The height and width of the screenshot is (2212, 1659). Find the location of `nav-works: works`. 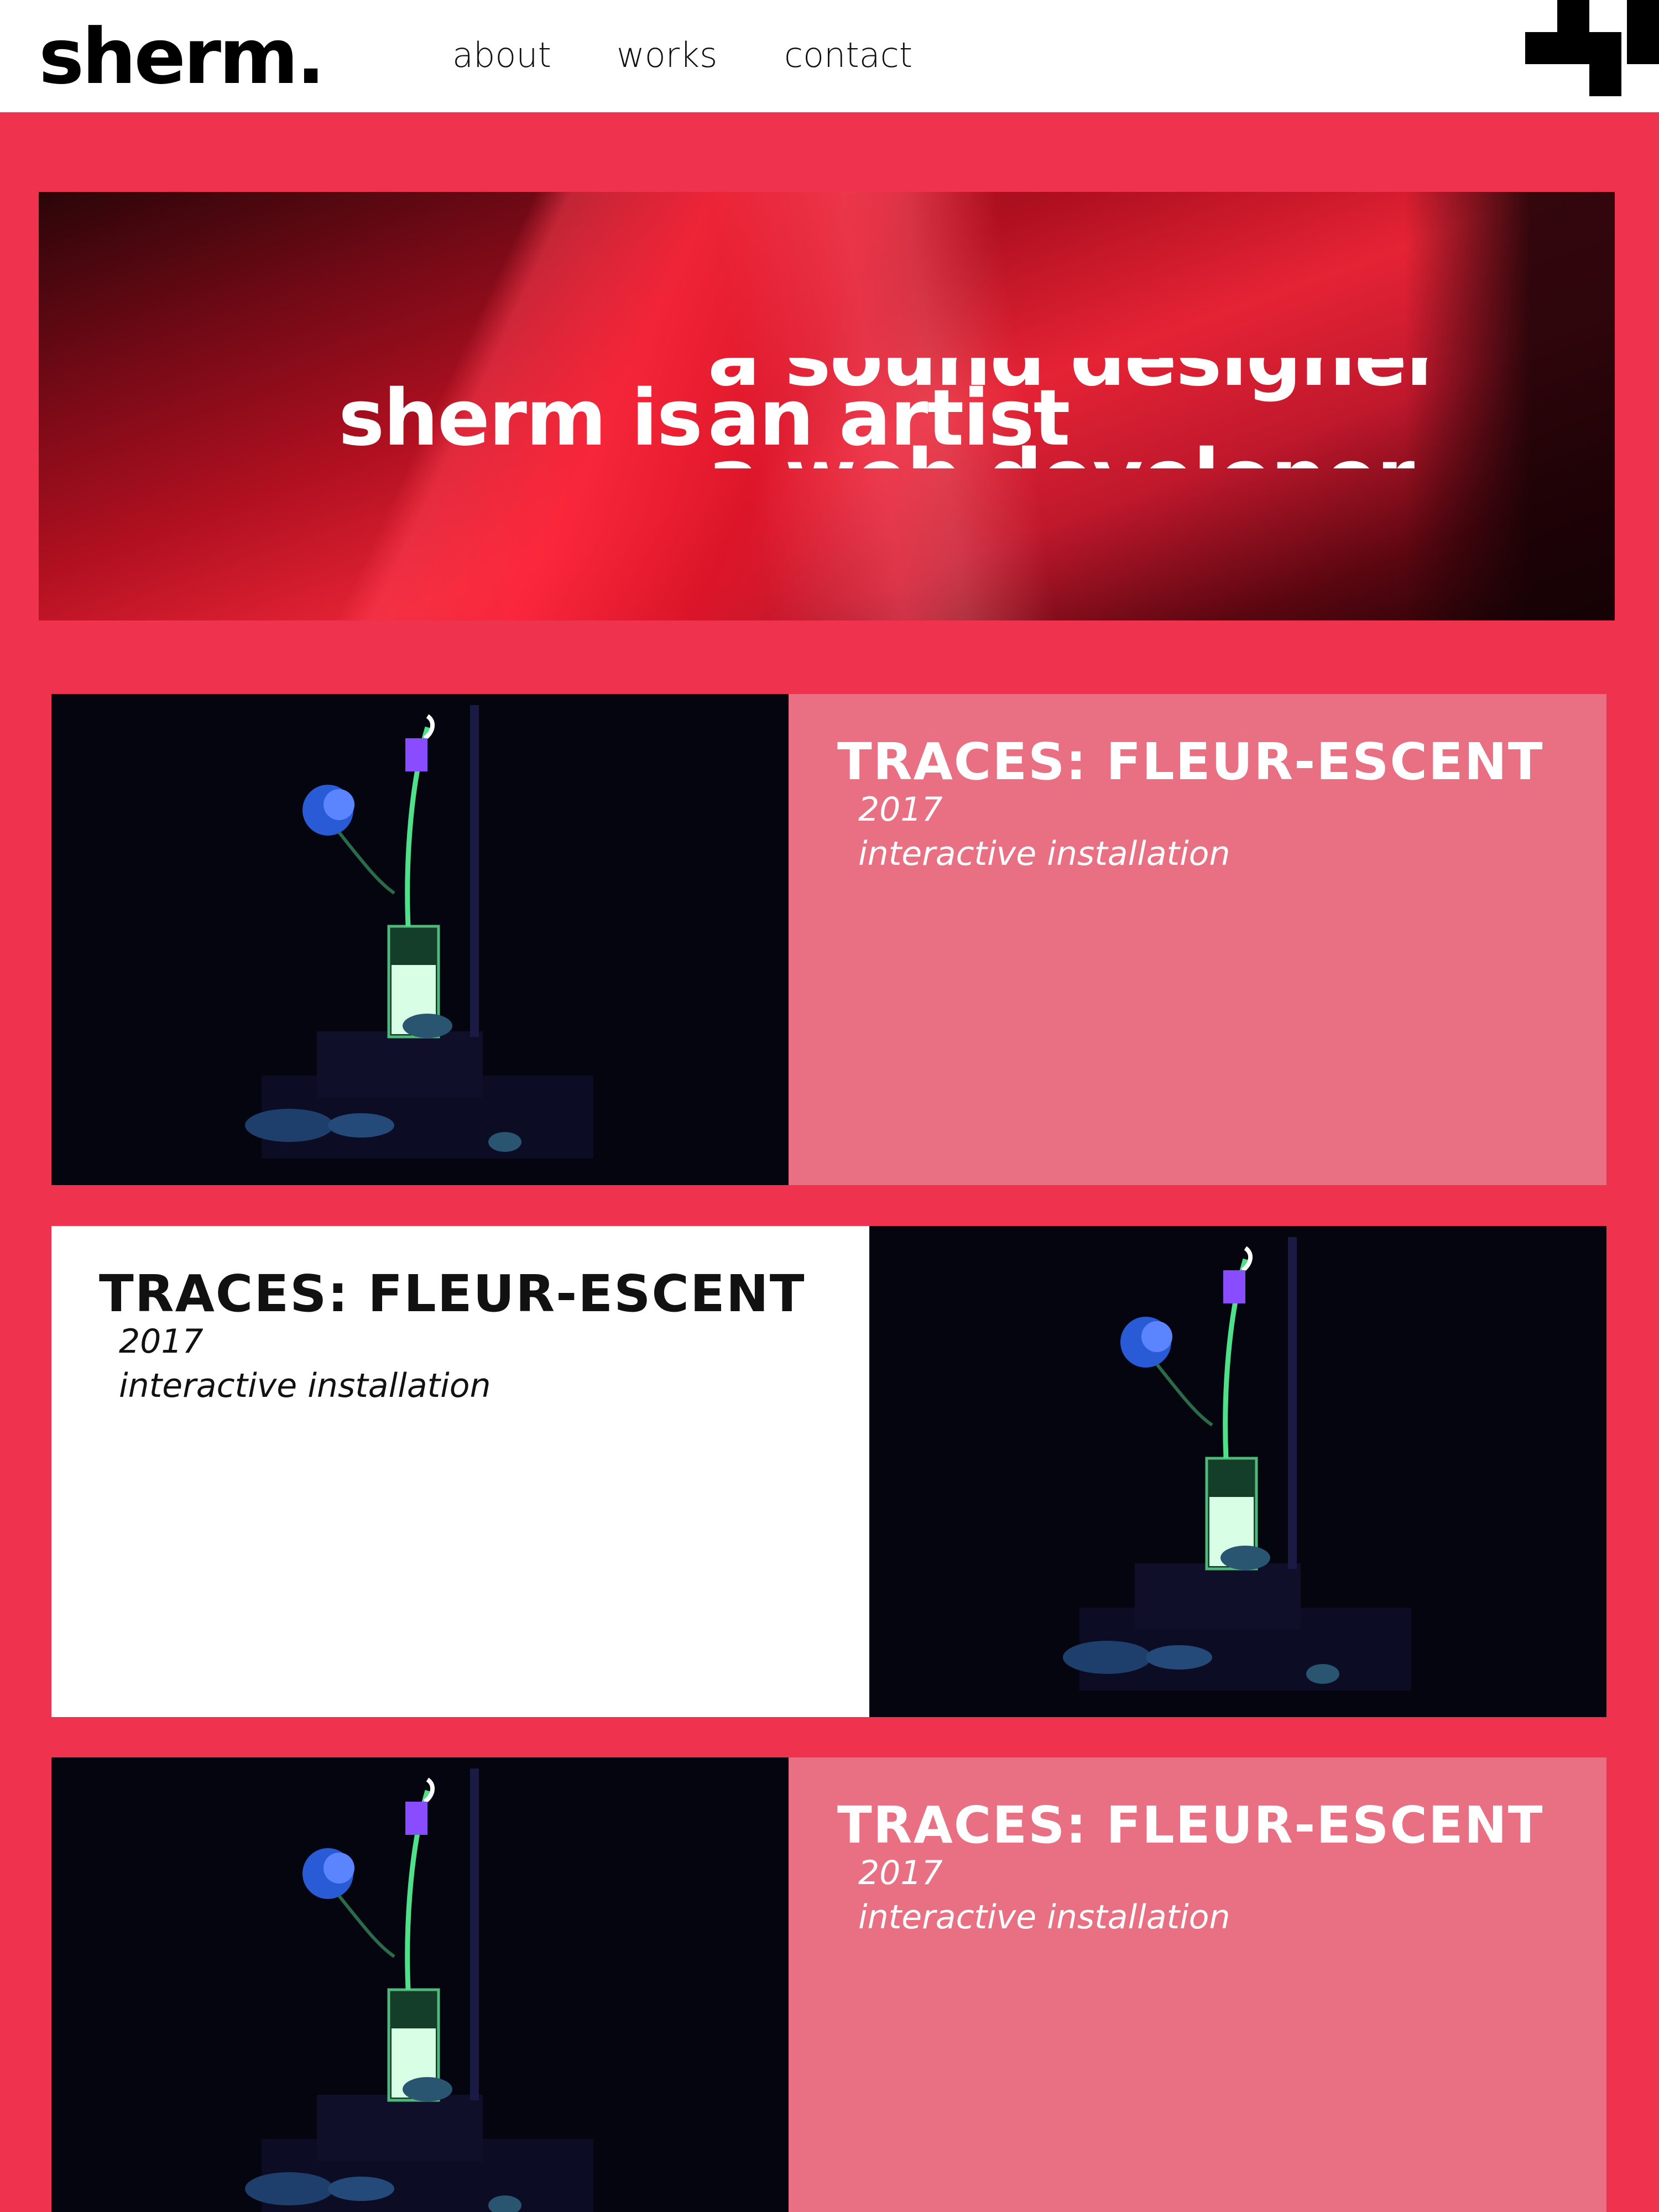

nav-works: works is located at coordinates (667, 55).